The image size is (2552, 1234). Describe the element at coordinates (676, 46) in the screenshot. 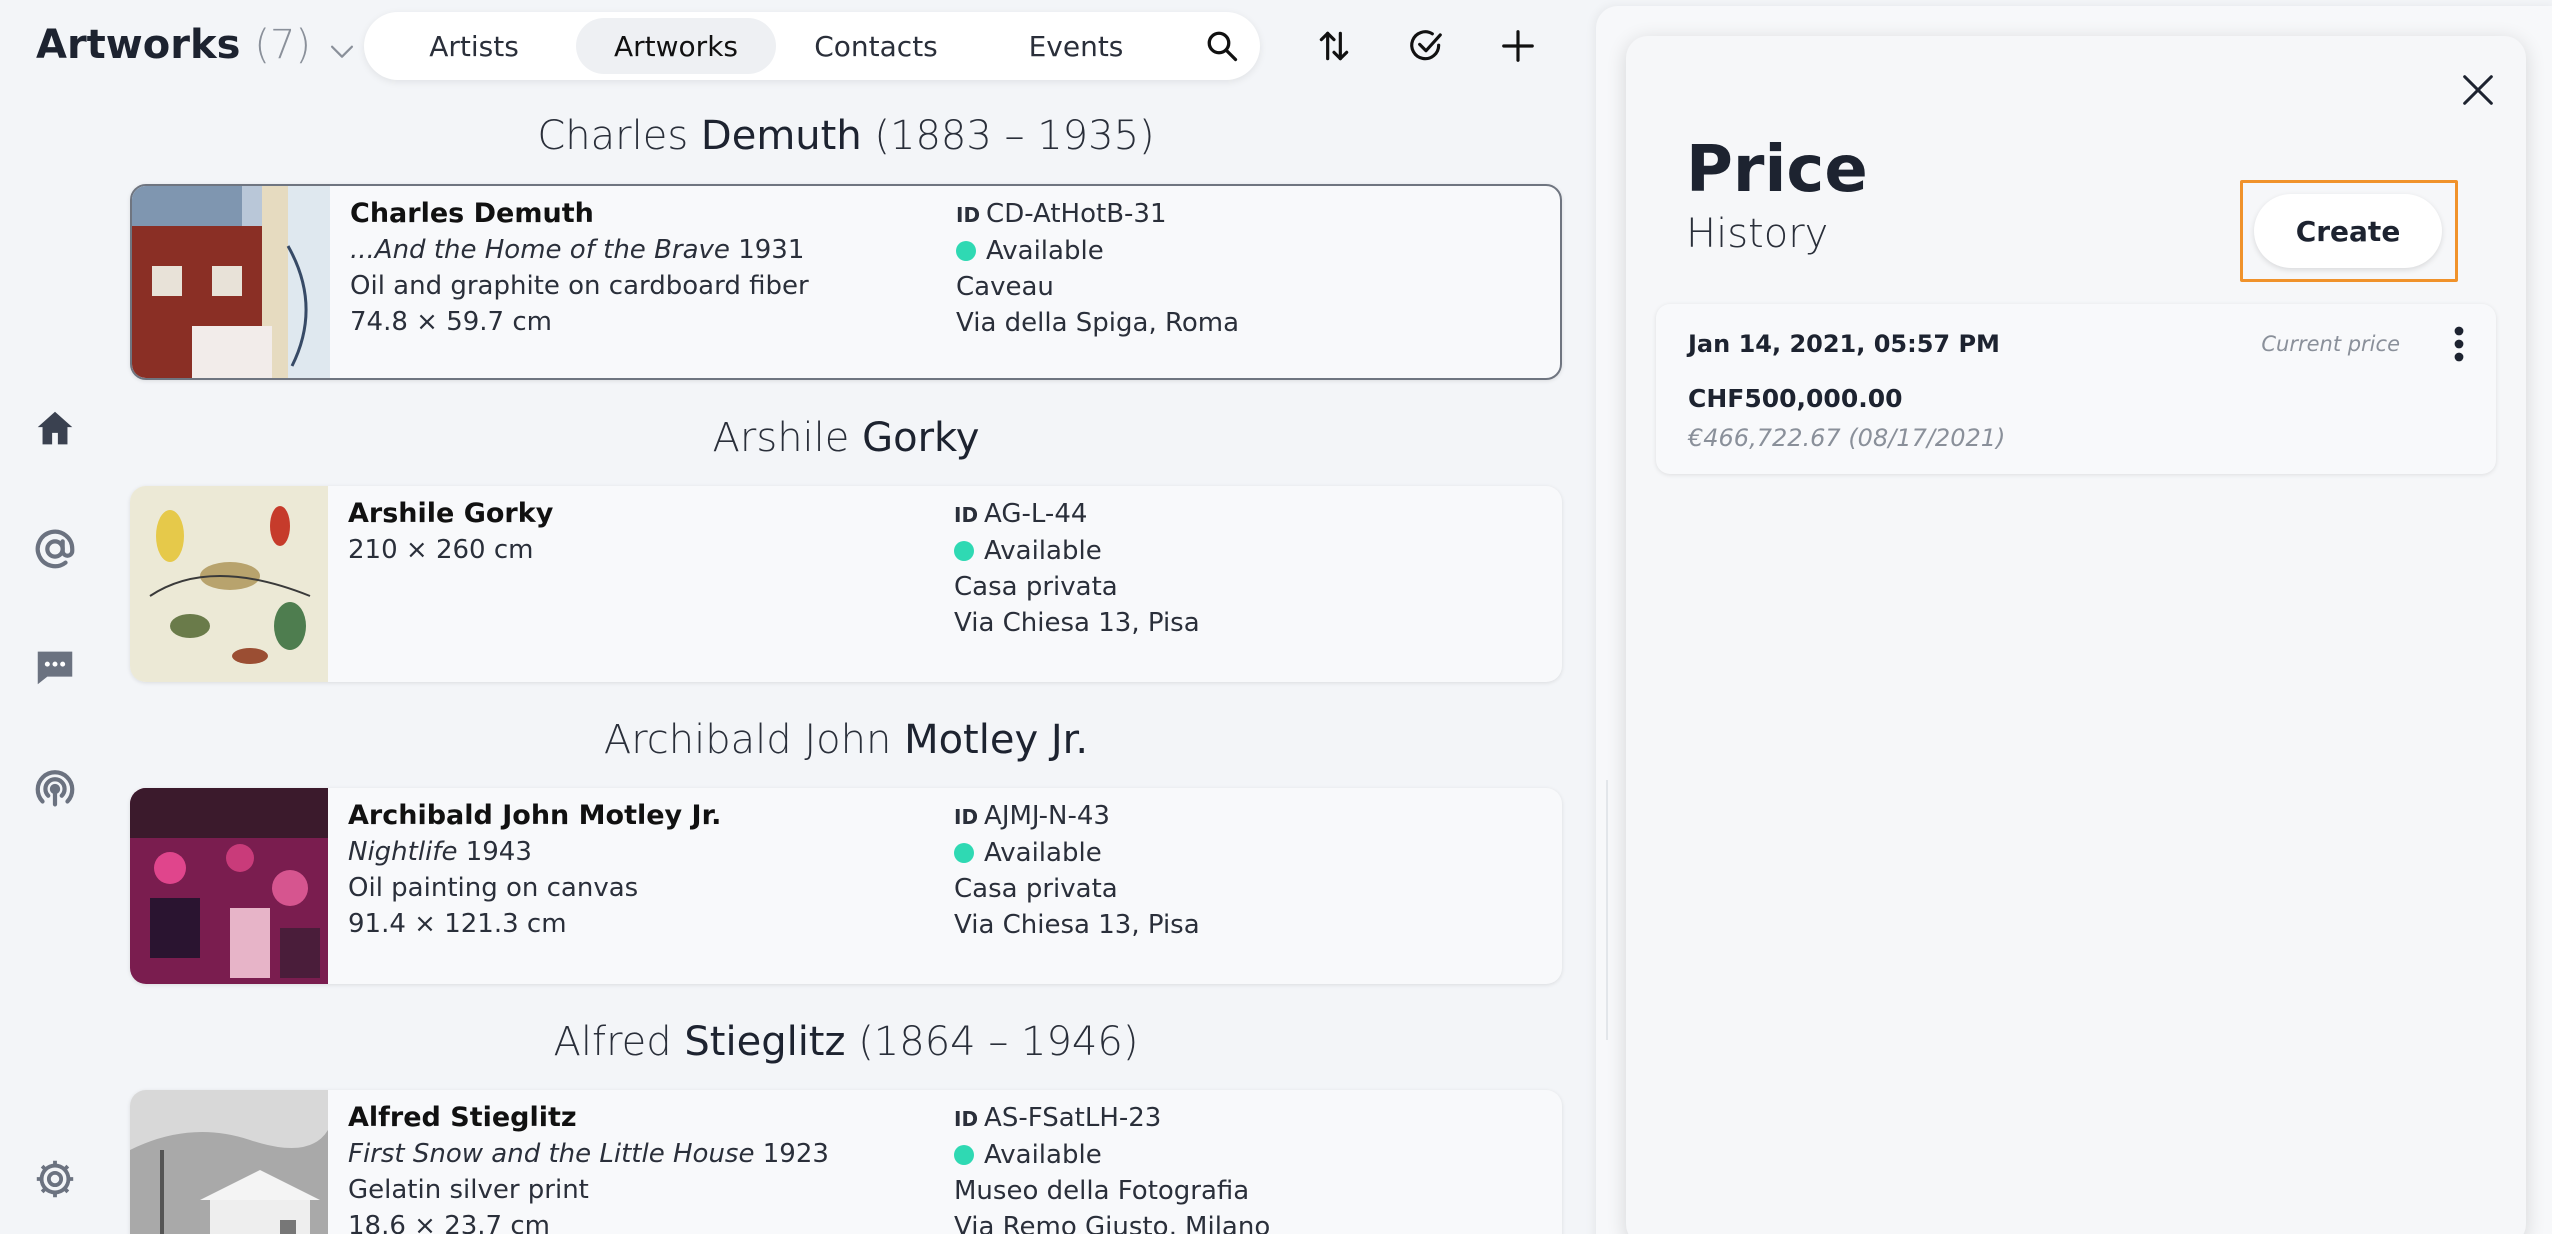

I see `tab-artworks: Artworks` at that location.